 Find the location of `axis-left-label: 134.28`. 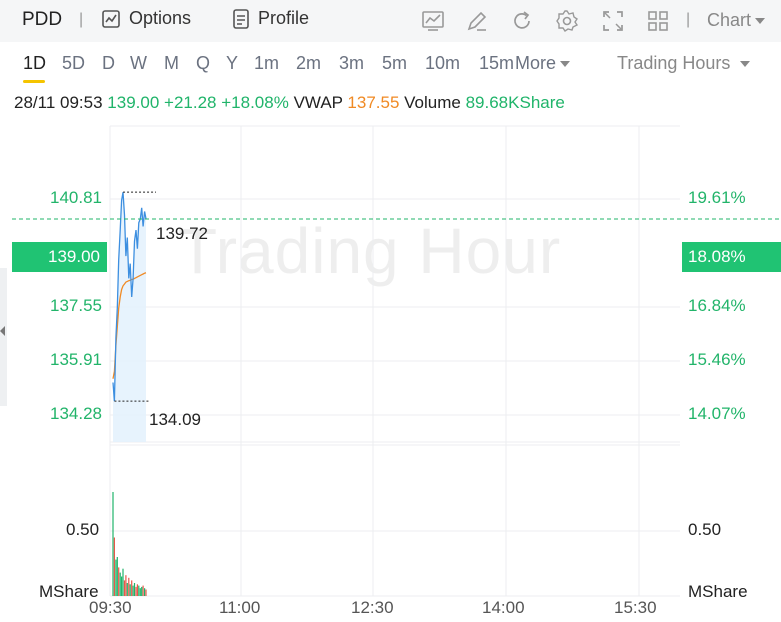

axis-left-label: 134.28 is located at coordinates (76, 413).